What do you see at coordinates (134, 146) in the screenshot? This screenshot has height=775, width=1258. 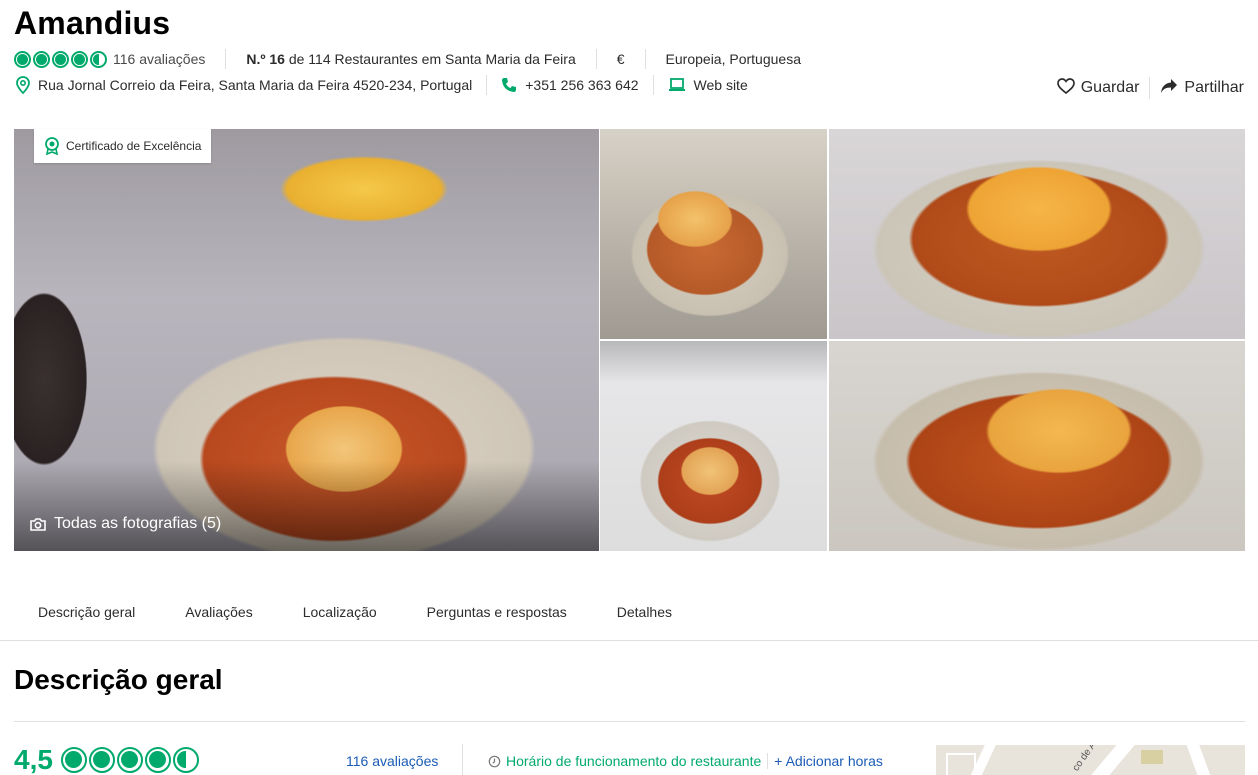 I see `certificate-label: Certificado de Excelência` at bounding box center [134, 146].